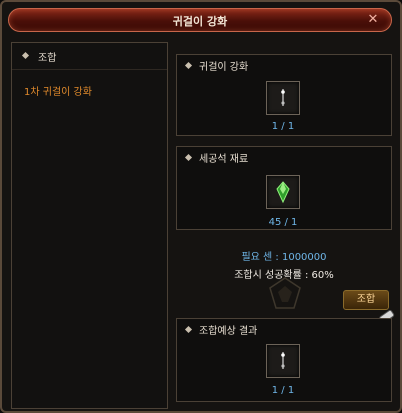 Image resolution: width=402 pixels, height=413 pixels. I want to click on target-item-panel: 귀걸이 강화 1 / 1, so click(284, 95).